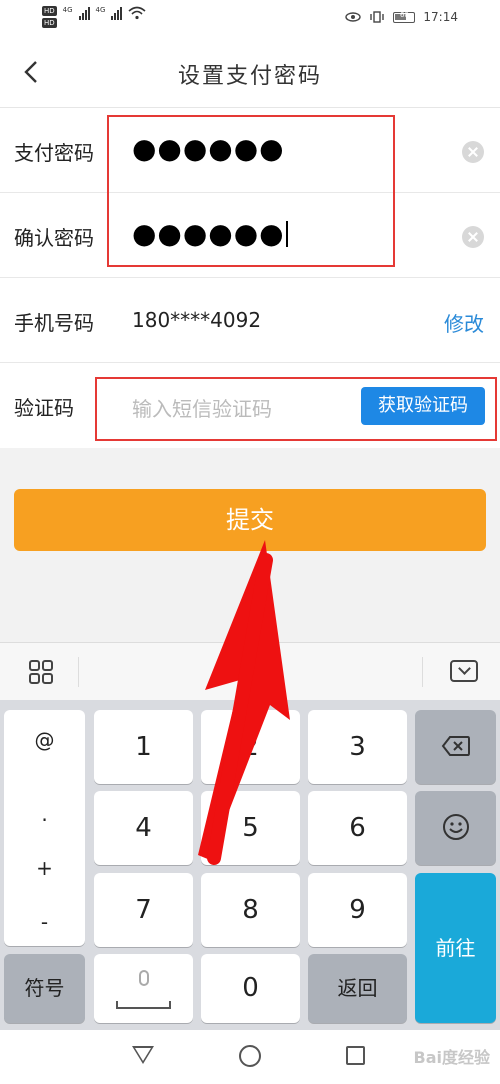 This screenshot has width=500, height=1084. I want to click on key-6: 6, so click(357, 828).